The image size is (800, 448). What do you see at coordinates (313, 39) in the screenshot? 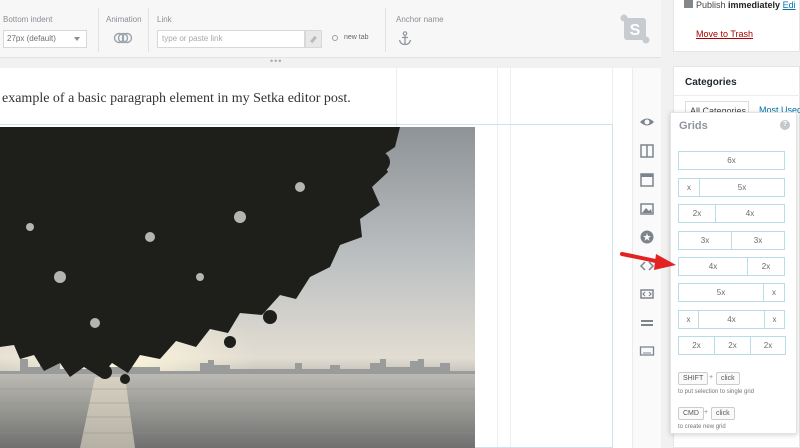
I see `link-clear-button` at bounding box center [313, 39].